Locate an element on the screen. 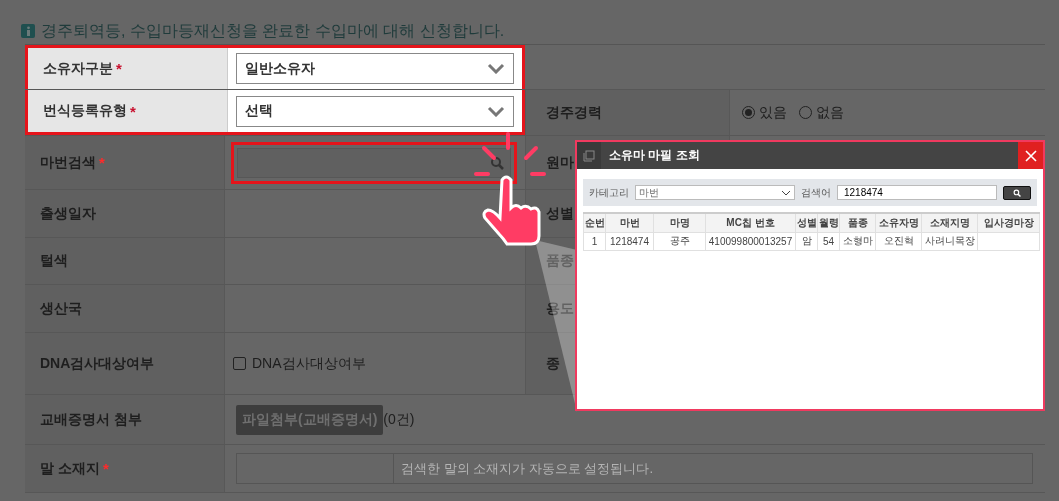 Image resolution: width=1059 pixels, height=501 pixels. field-label: 생산국 is located at coordinates (61, 308).